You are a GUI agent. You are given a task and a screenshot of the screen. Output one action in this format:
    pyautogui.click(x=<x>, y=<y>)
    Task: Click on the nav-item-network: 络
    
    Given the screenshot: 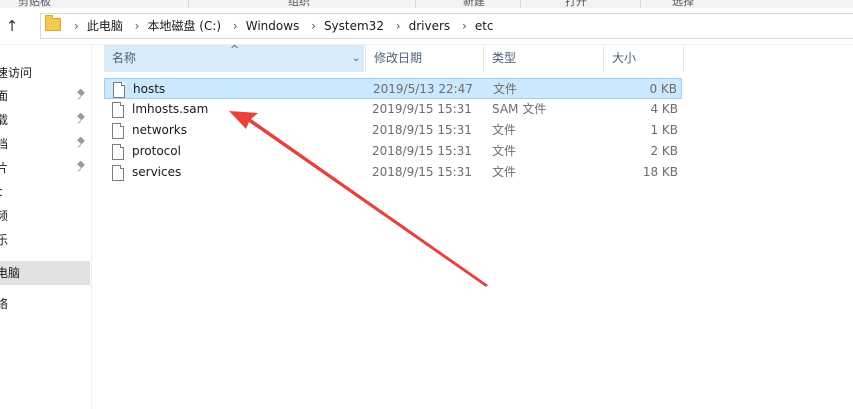 What is the action you would take?
    pyautogui.click(x=45, y=304)
    